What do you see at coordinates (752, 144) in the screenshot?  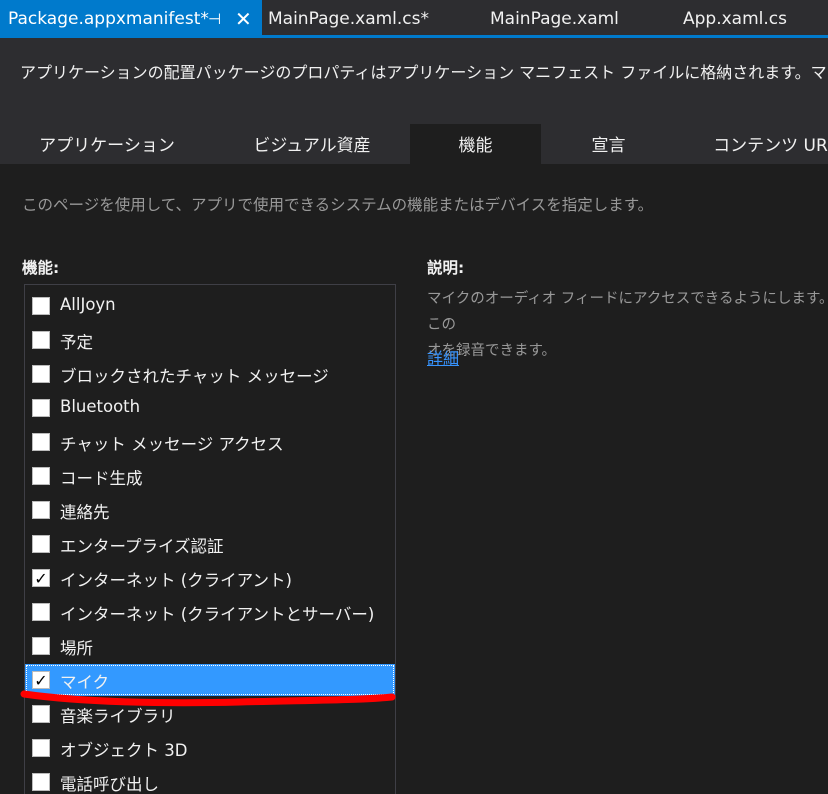 I see `tab-content-uris: コンテンツ URI` at bounding box center [752, 144].